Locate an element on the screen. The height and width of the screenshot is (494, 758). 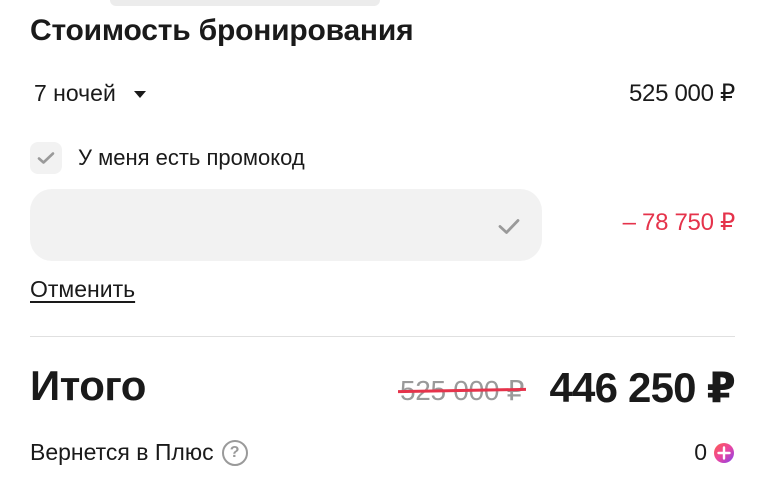
promo-code-field is located at coordinates (286, 225).